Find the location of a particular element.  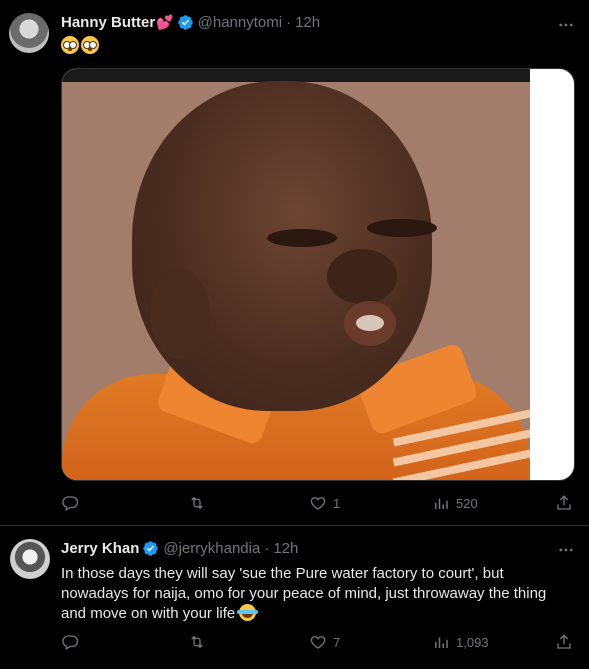

like-count: 1 is located at coordinates (337, 503).